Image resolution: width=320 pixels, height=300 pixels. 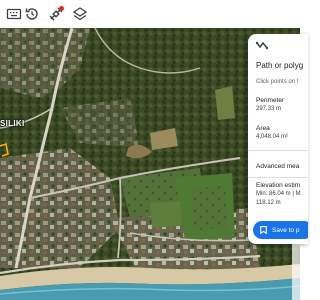 I want to click on elevation-value-max: 118.12 m, so click(x=268, y=203).